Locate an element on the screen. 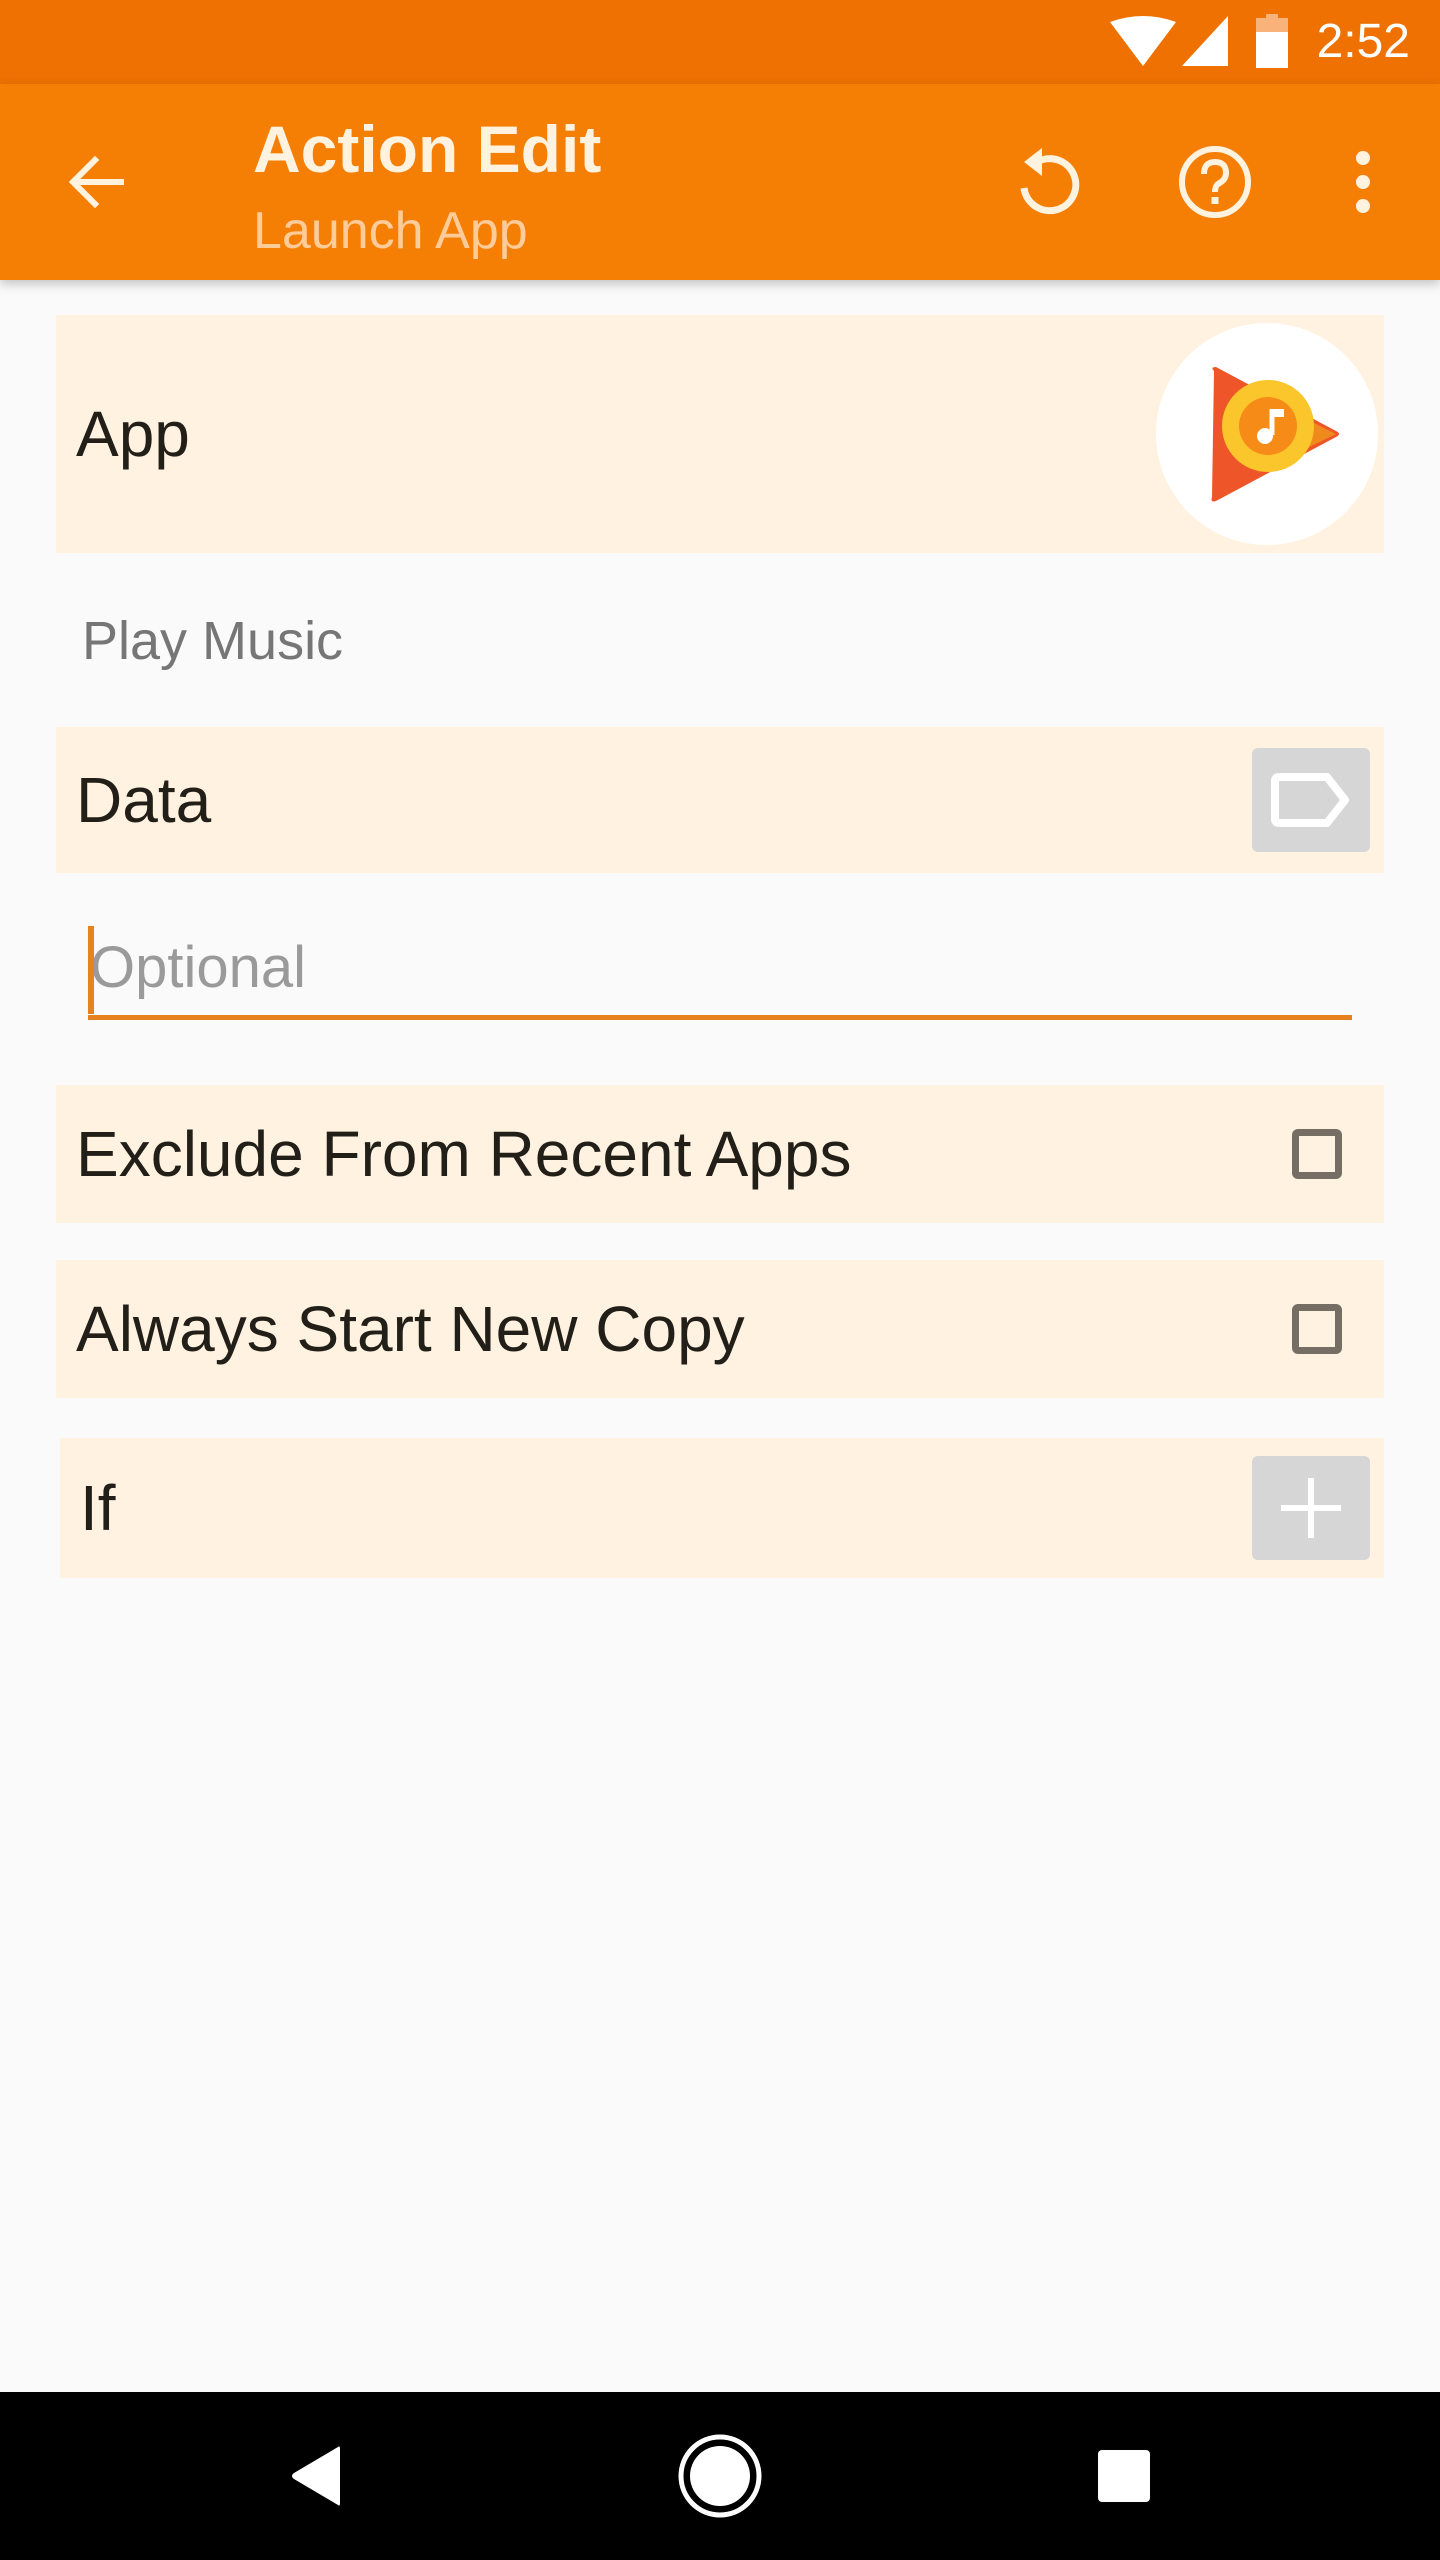 The image size is (1440, 2560). back-button is located at coordinates (97, 182).